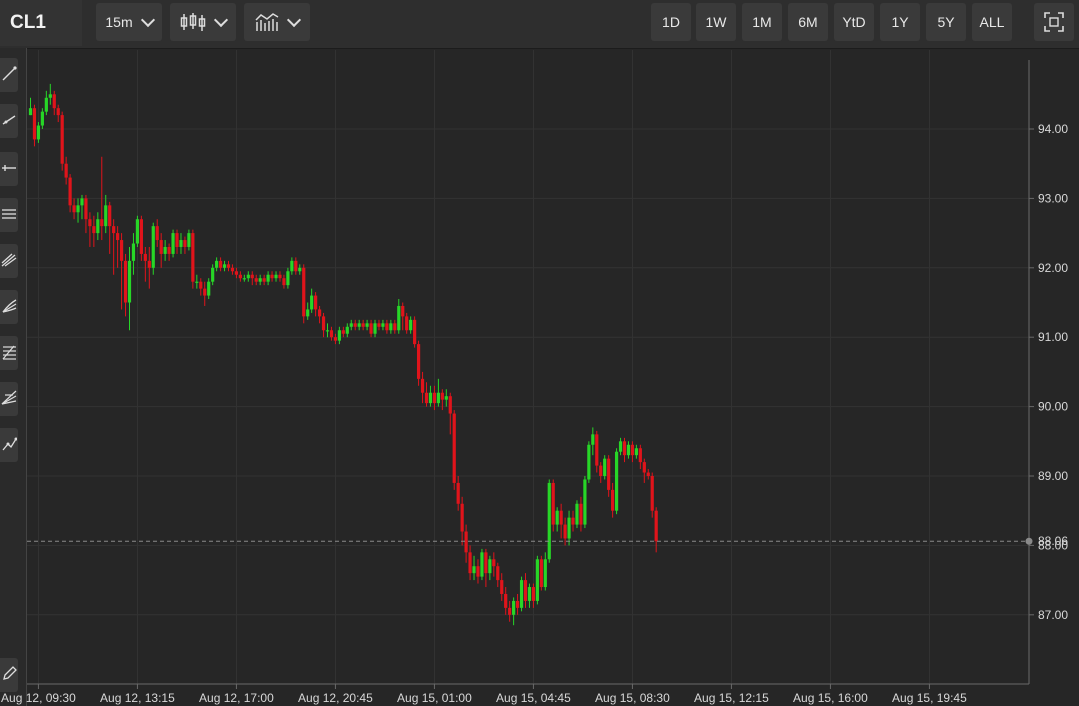 This screenshot has width=1079, height=706. I want to click on x-tick-label: Aug 12, 13:15, so click(137, 698).